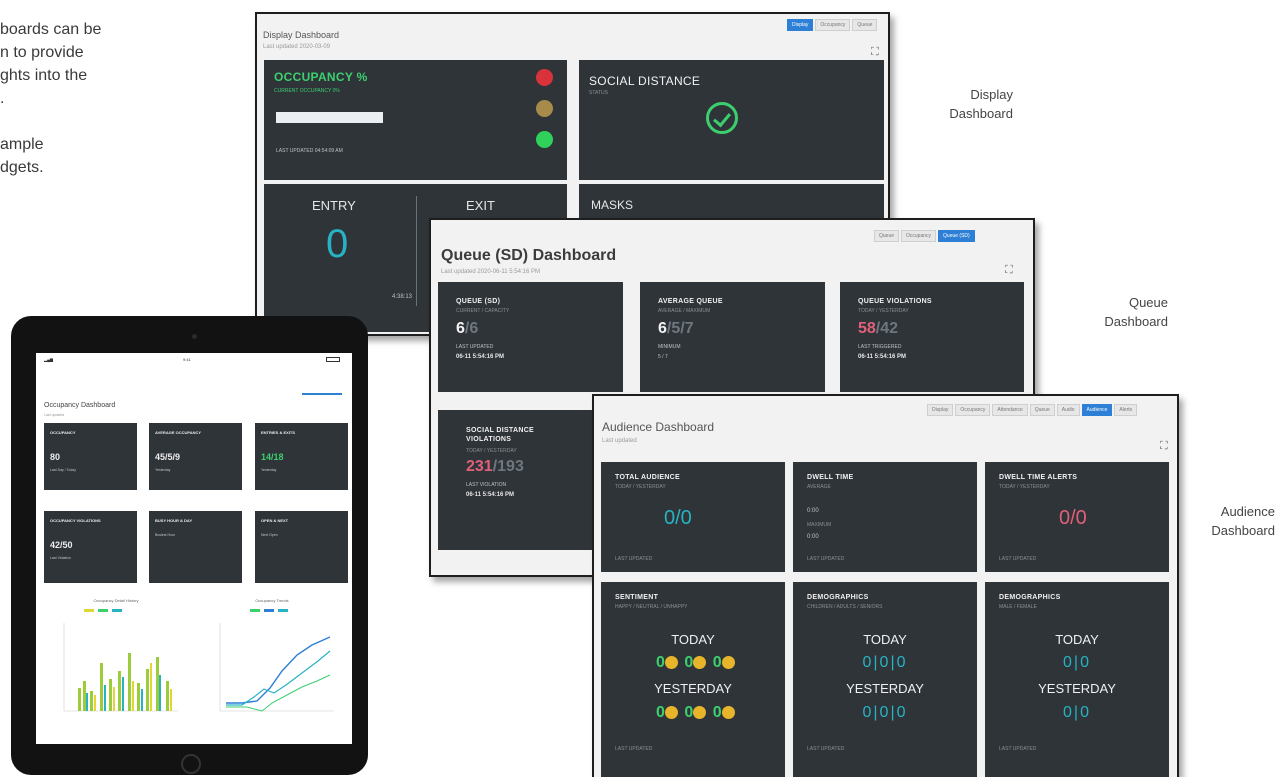 This screenshot has height=777, width=1283. Describe the element at coordinates (838, 597) in the screenshot. I see `card-title: DEMOGRAPHICS` at that location.